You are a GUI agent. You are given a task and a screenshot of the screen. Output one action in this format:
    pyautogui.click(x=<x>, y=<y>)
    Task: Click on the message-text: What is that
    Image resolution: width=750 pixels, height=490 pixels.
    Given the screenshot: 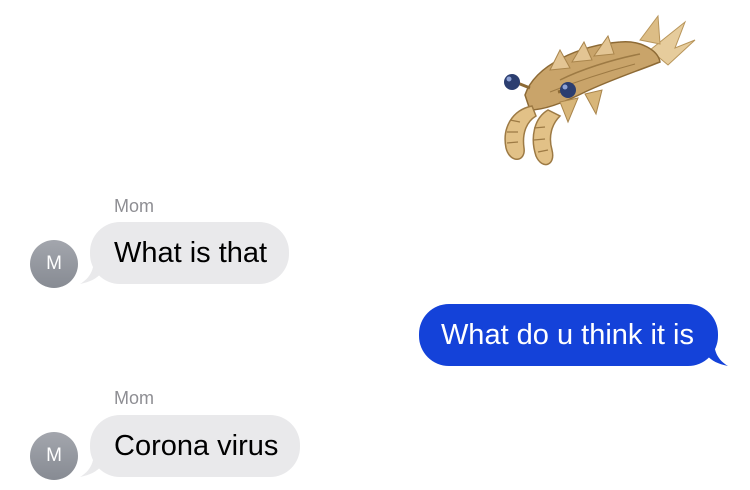 What is the action you would take?
    pyautogui.click(x=191, y=252)
    